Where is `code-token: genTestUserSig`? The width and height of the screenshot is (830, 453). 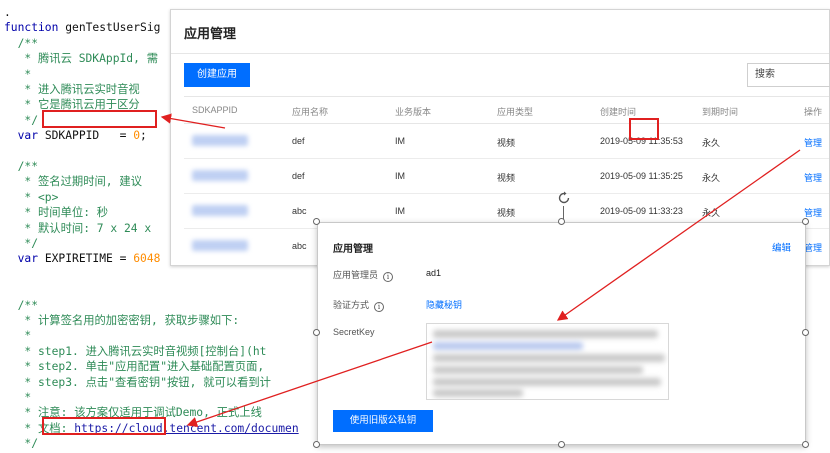
code-token: genTestUserSig is located at coordinates (113, 28).